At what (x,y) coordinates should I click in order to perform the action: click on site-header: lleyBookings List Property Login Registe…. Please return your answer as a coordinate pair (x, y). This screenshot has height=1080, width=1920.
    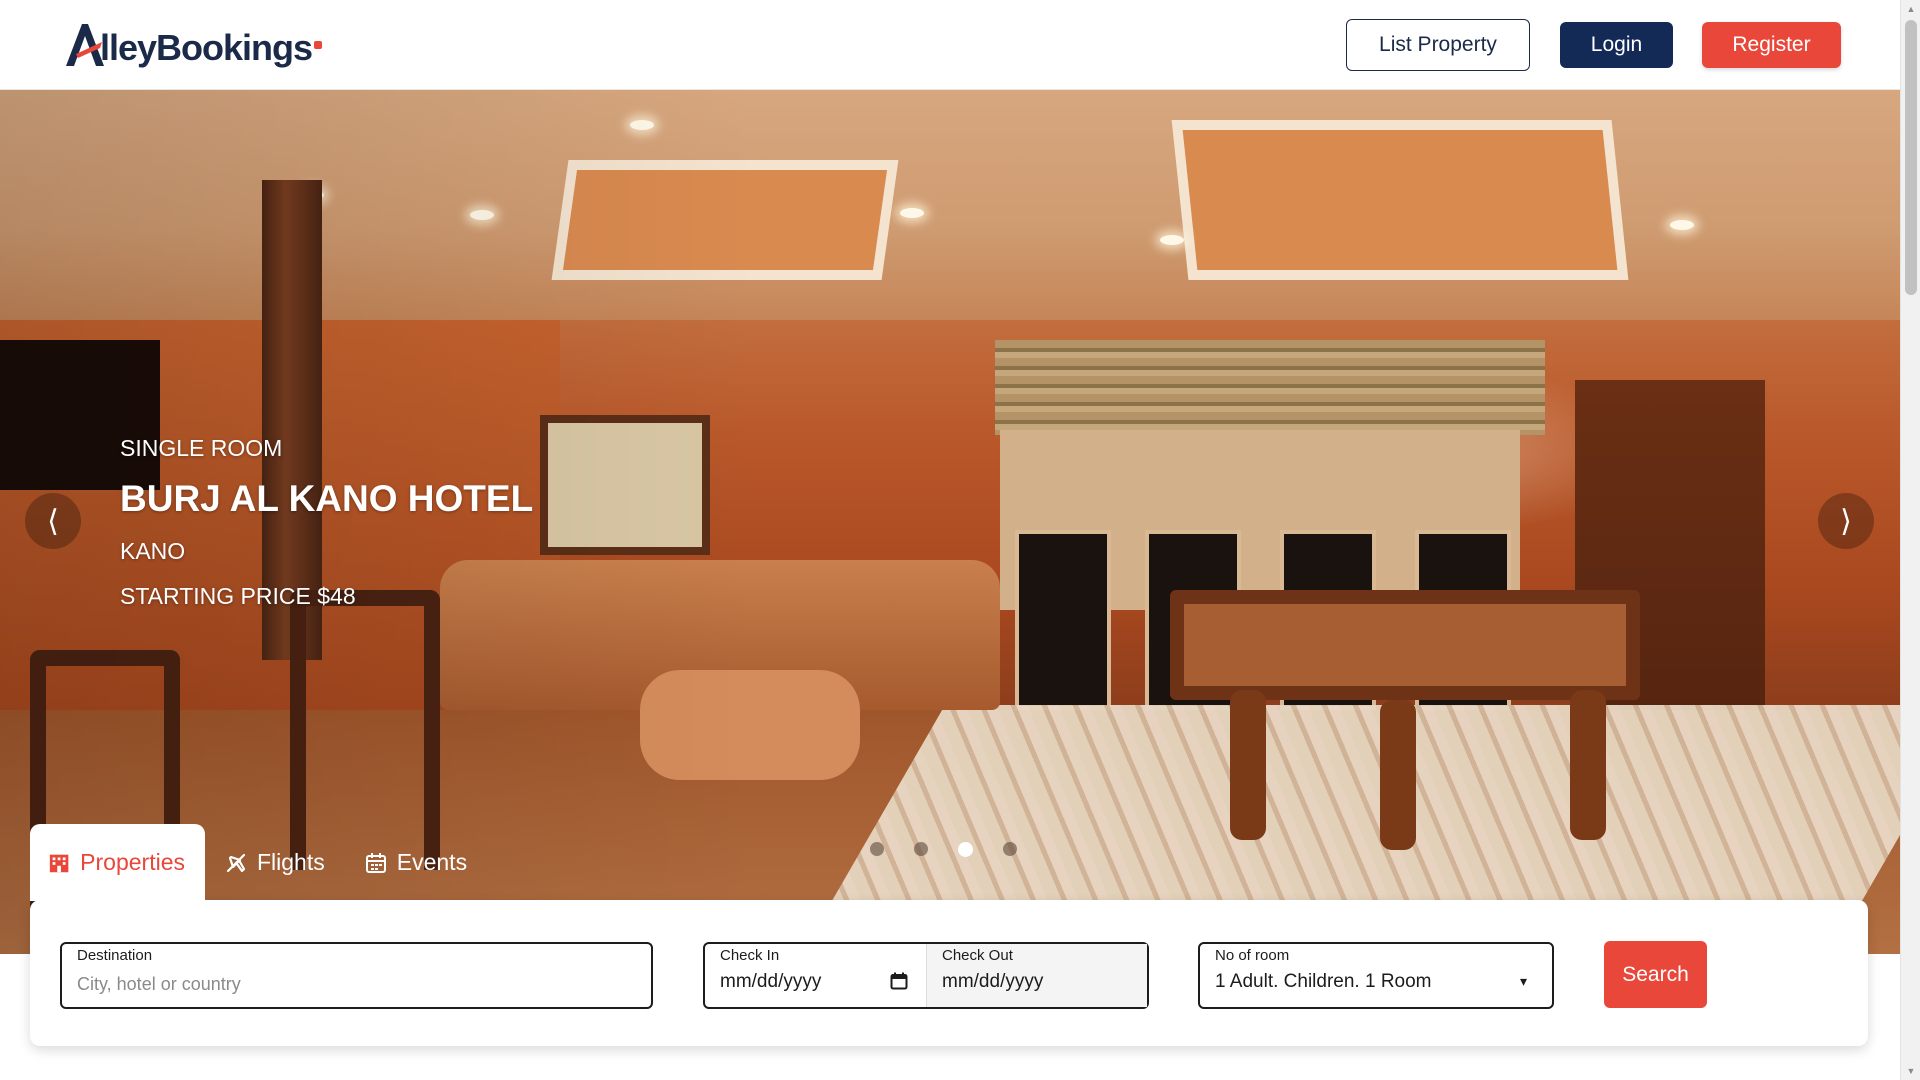
    Looking at the image, I should click on (950, 45).